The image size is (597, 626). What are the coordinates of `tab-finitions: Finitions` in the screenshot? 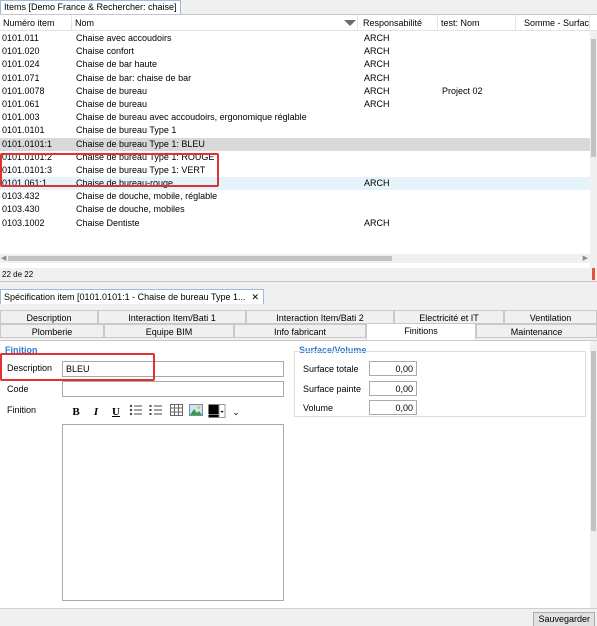 It's located at (421, 331).